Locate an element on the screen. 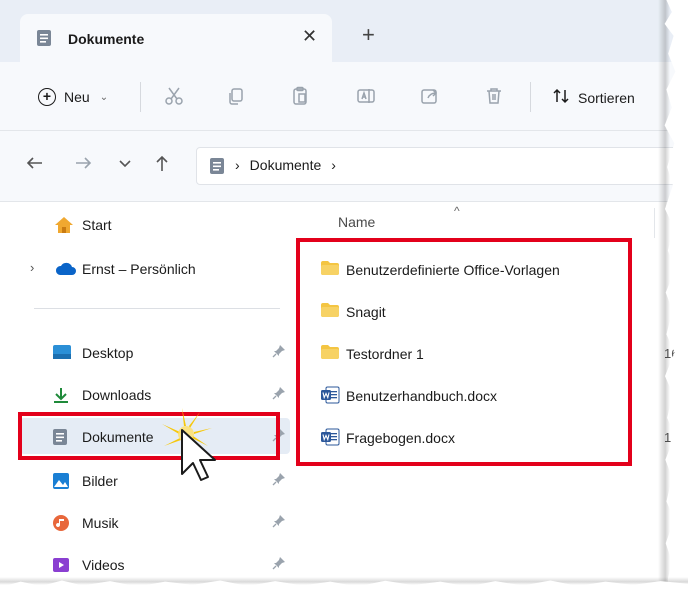  column-divider is located at coordinates (654, 223).